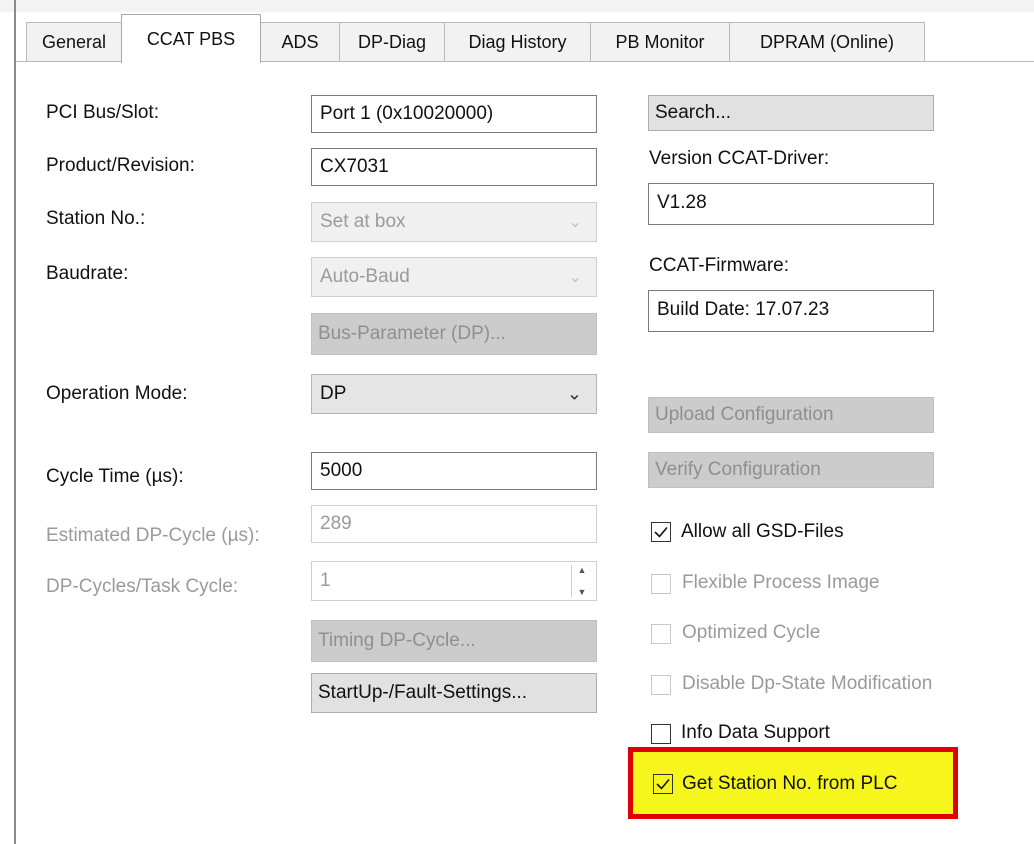 This screenshot has height=844, width=1034. I want to click on get-station-no-from-plc-checkbox, so click(663, 784).